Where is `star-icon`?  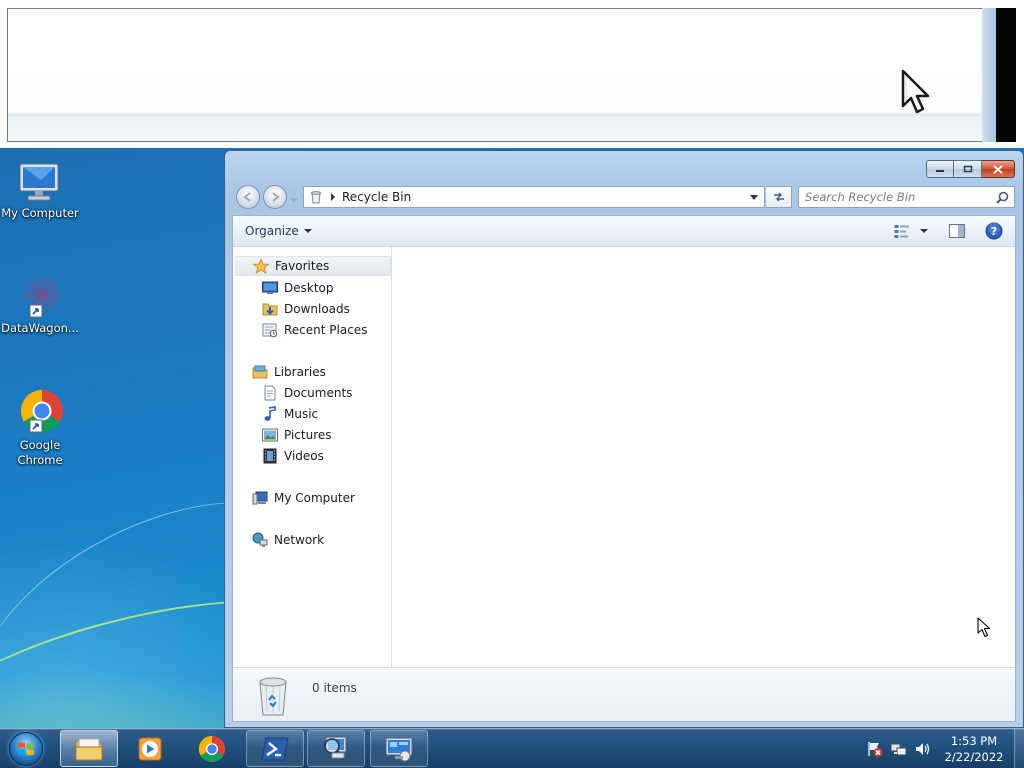 star-icon is located at coordinates (261, 266).